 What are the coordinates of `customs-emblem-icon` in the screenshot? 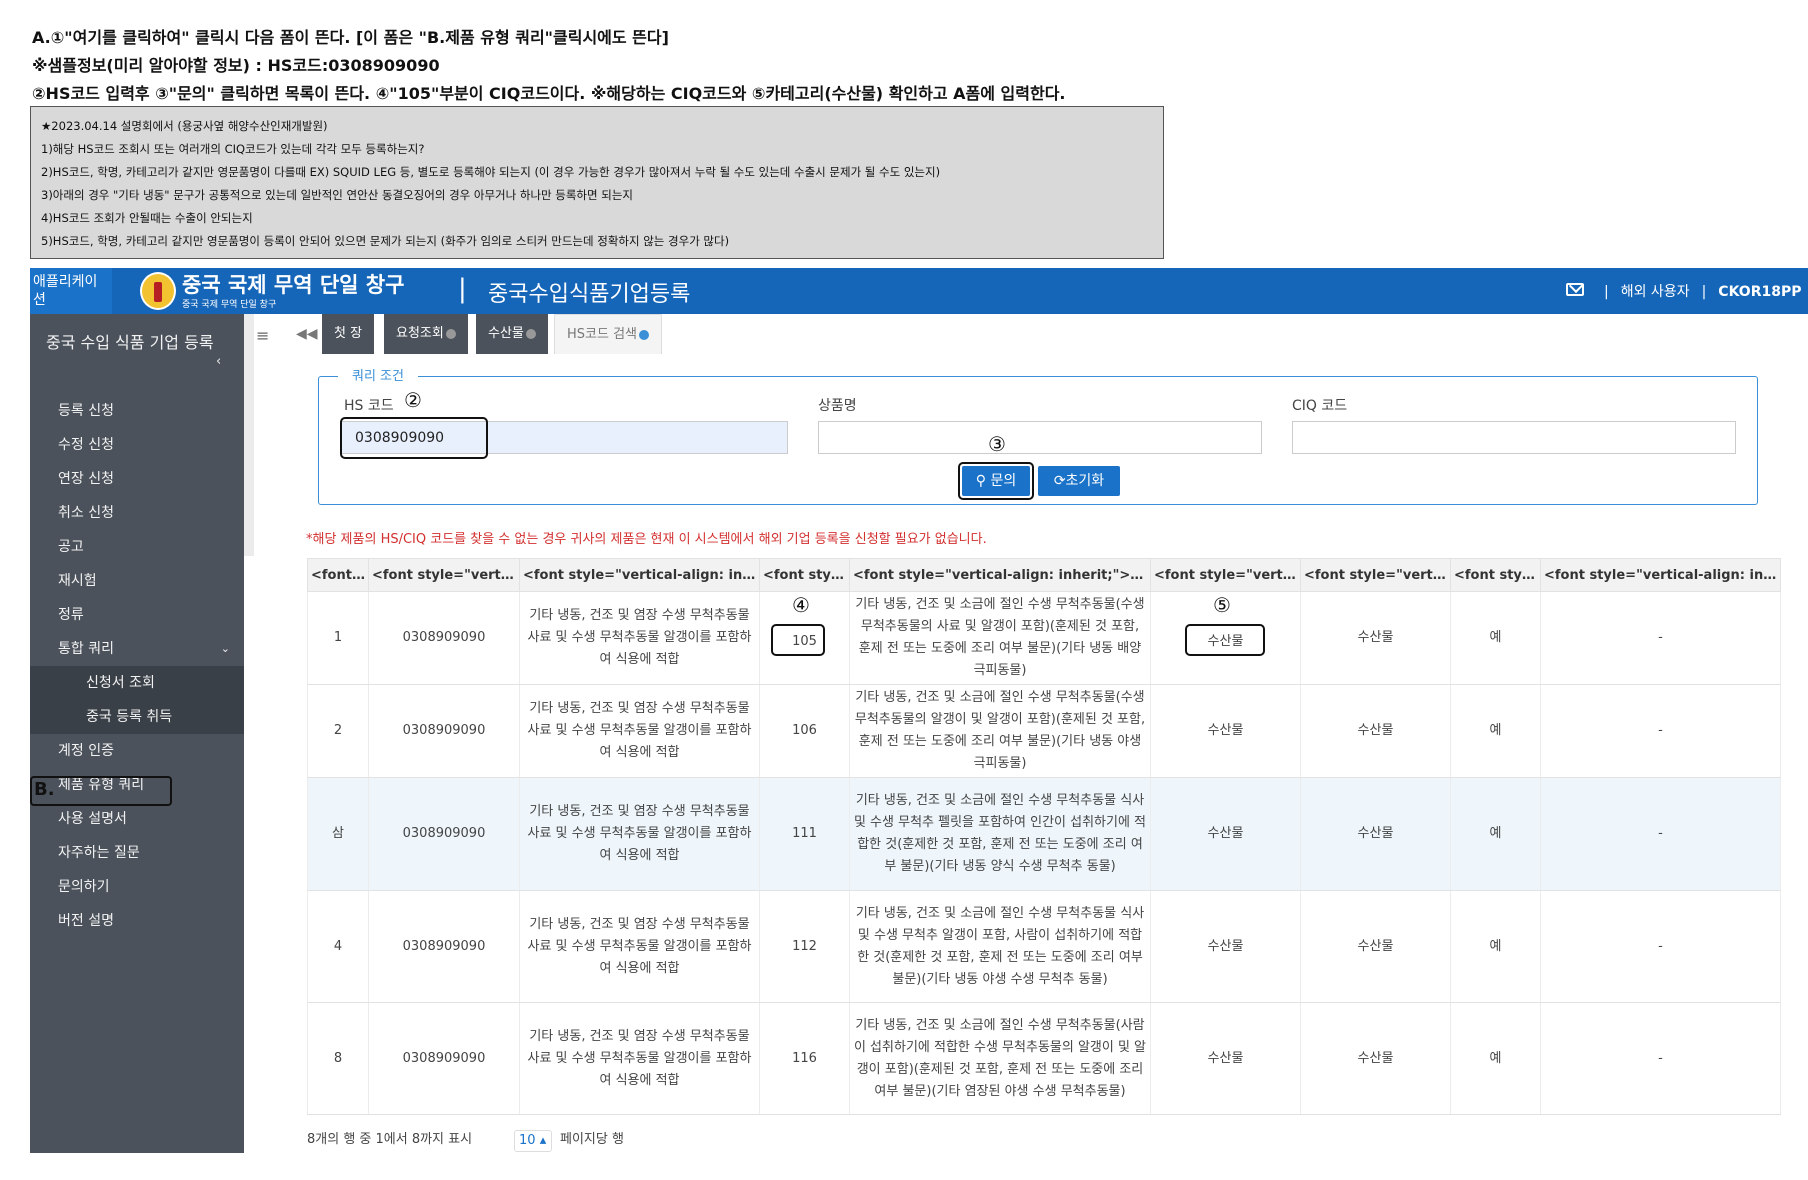 It's located at (158, 291).